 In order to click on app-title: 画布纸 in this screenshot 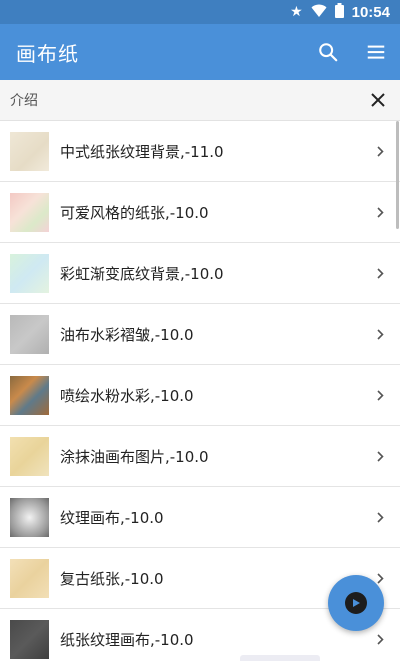, I will do `click(47, 53)`.